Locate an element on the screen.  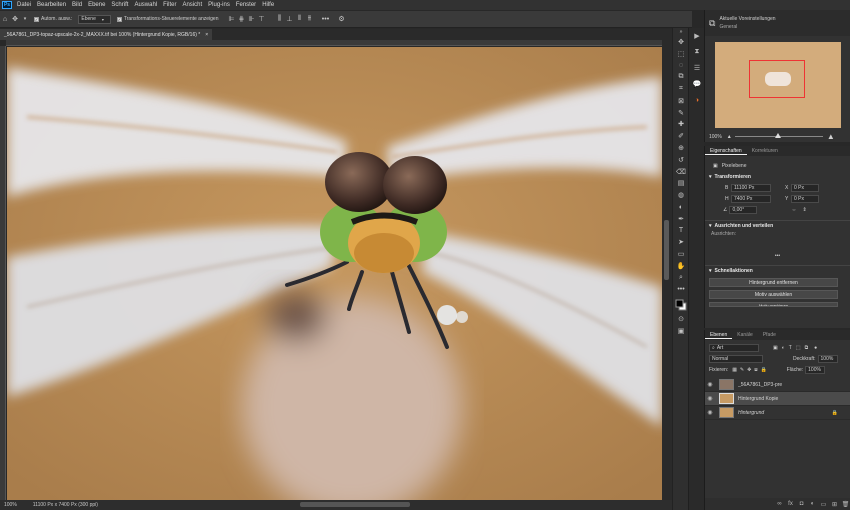
status-zoom: 100% is located at coordinates (10, 505).